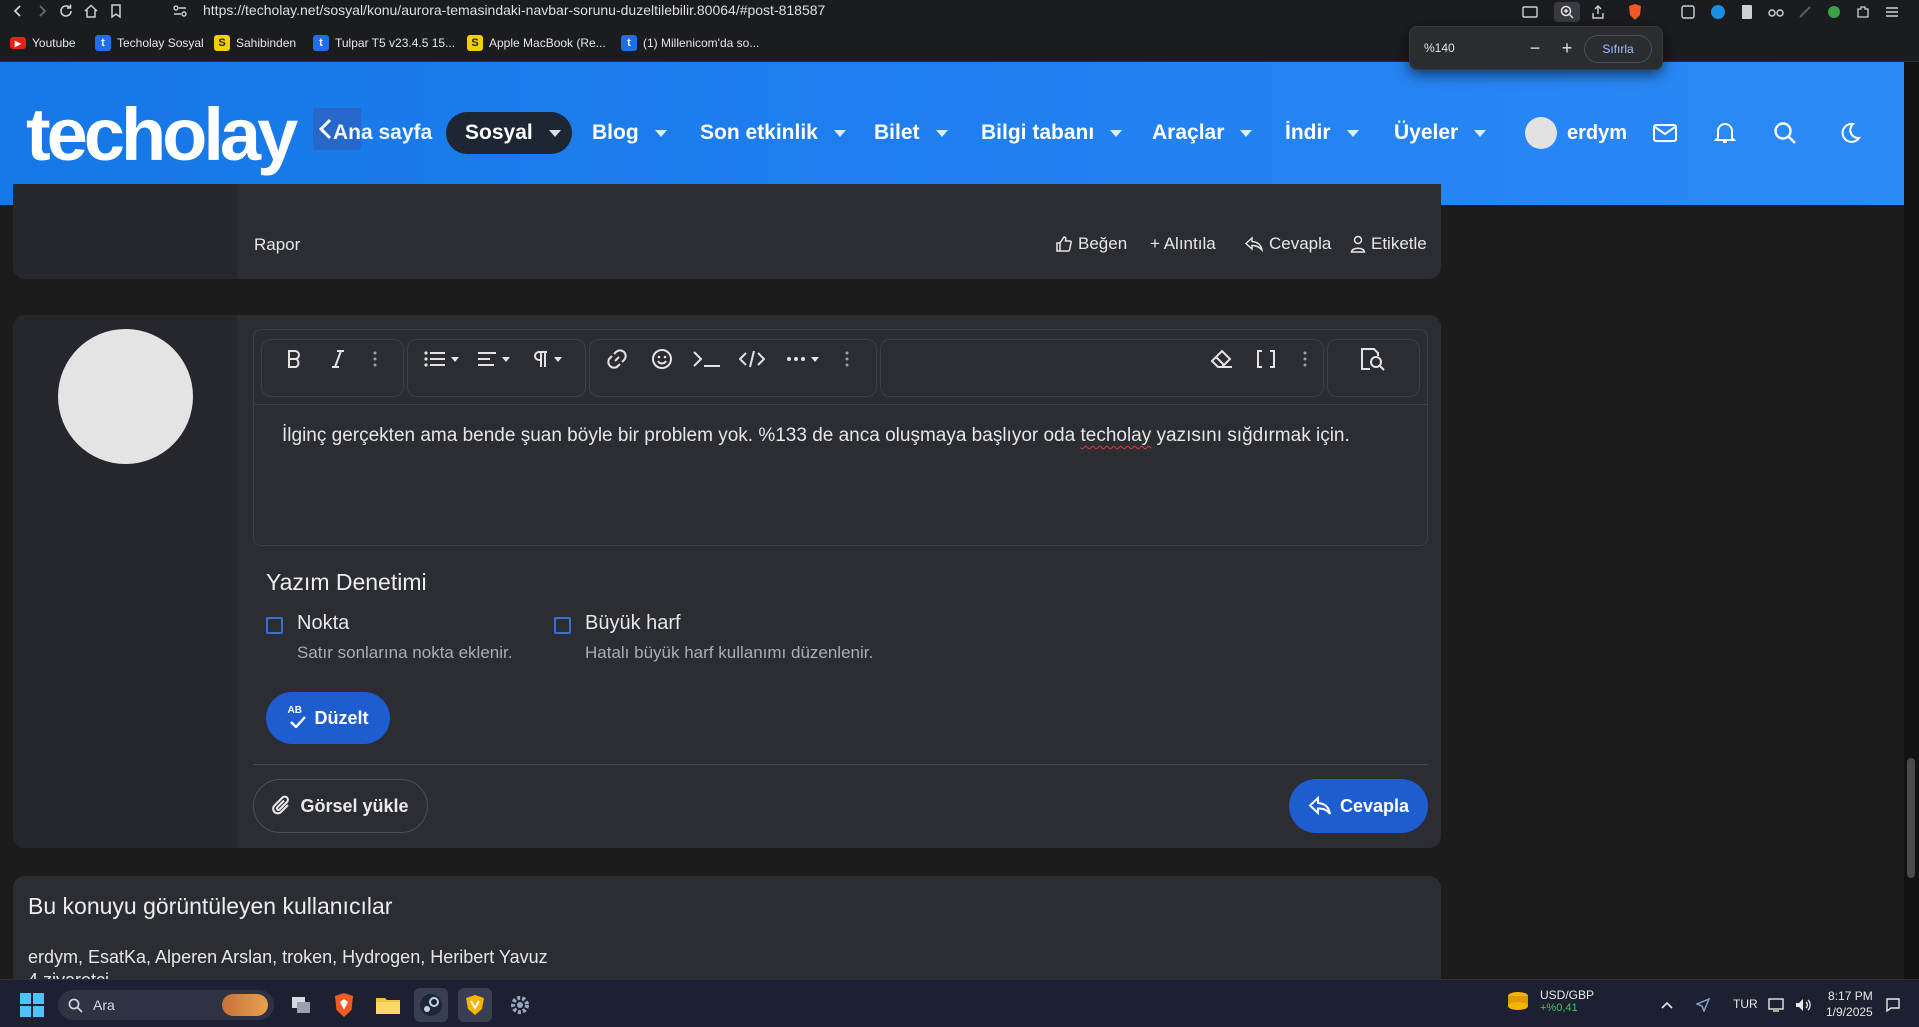  Describe the element at coordinates (1688, 12) in the screenshot. I see `extension-reader-icon` at that location.